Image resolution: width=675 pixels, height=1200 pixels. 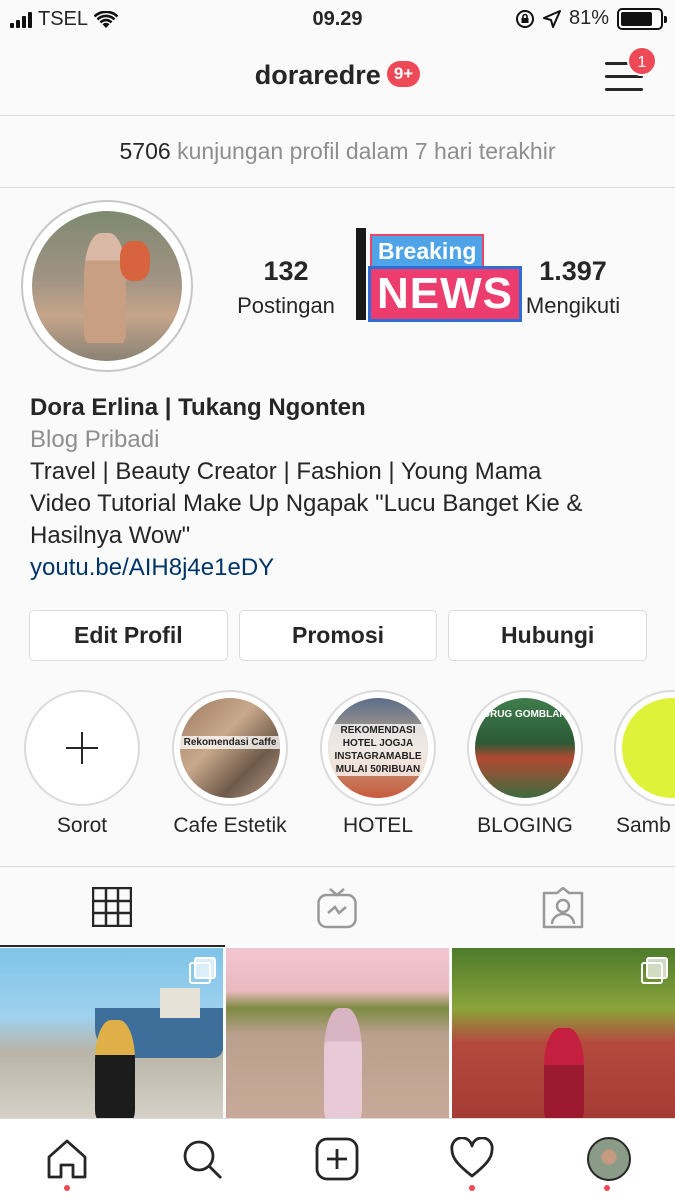 I want to click on rotation-lock-icon, so click(x=524, y=18).